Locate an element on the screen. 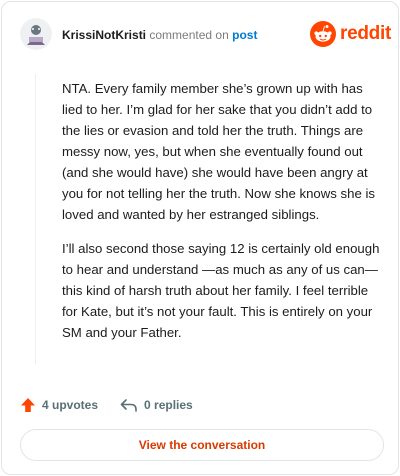 This screenshot has width=400, height=476. reply-count: 0 replies is located at coordinates (168, 405).